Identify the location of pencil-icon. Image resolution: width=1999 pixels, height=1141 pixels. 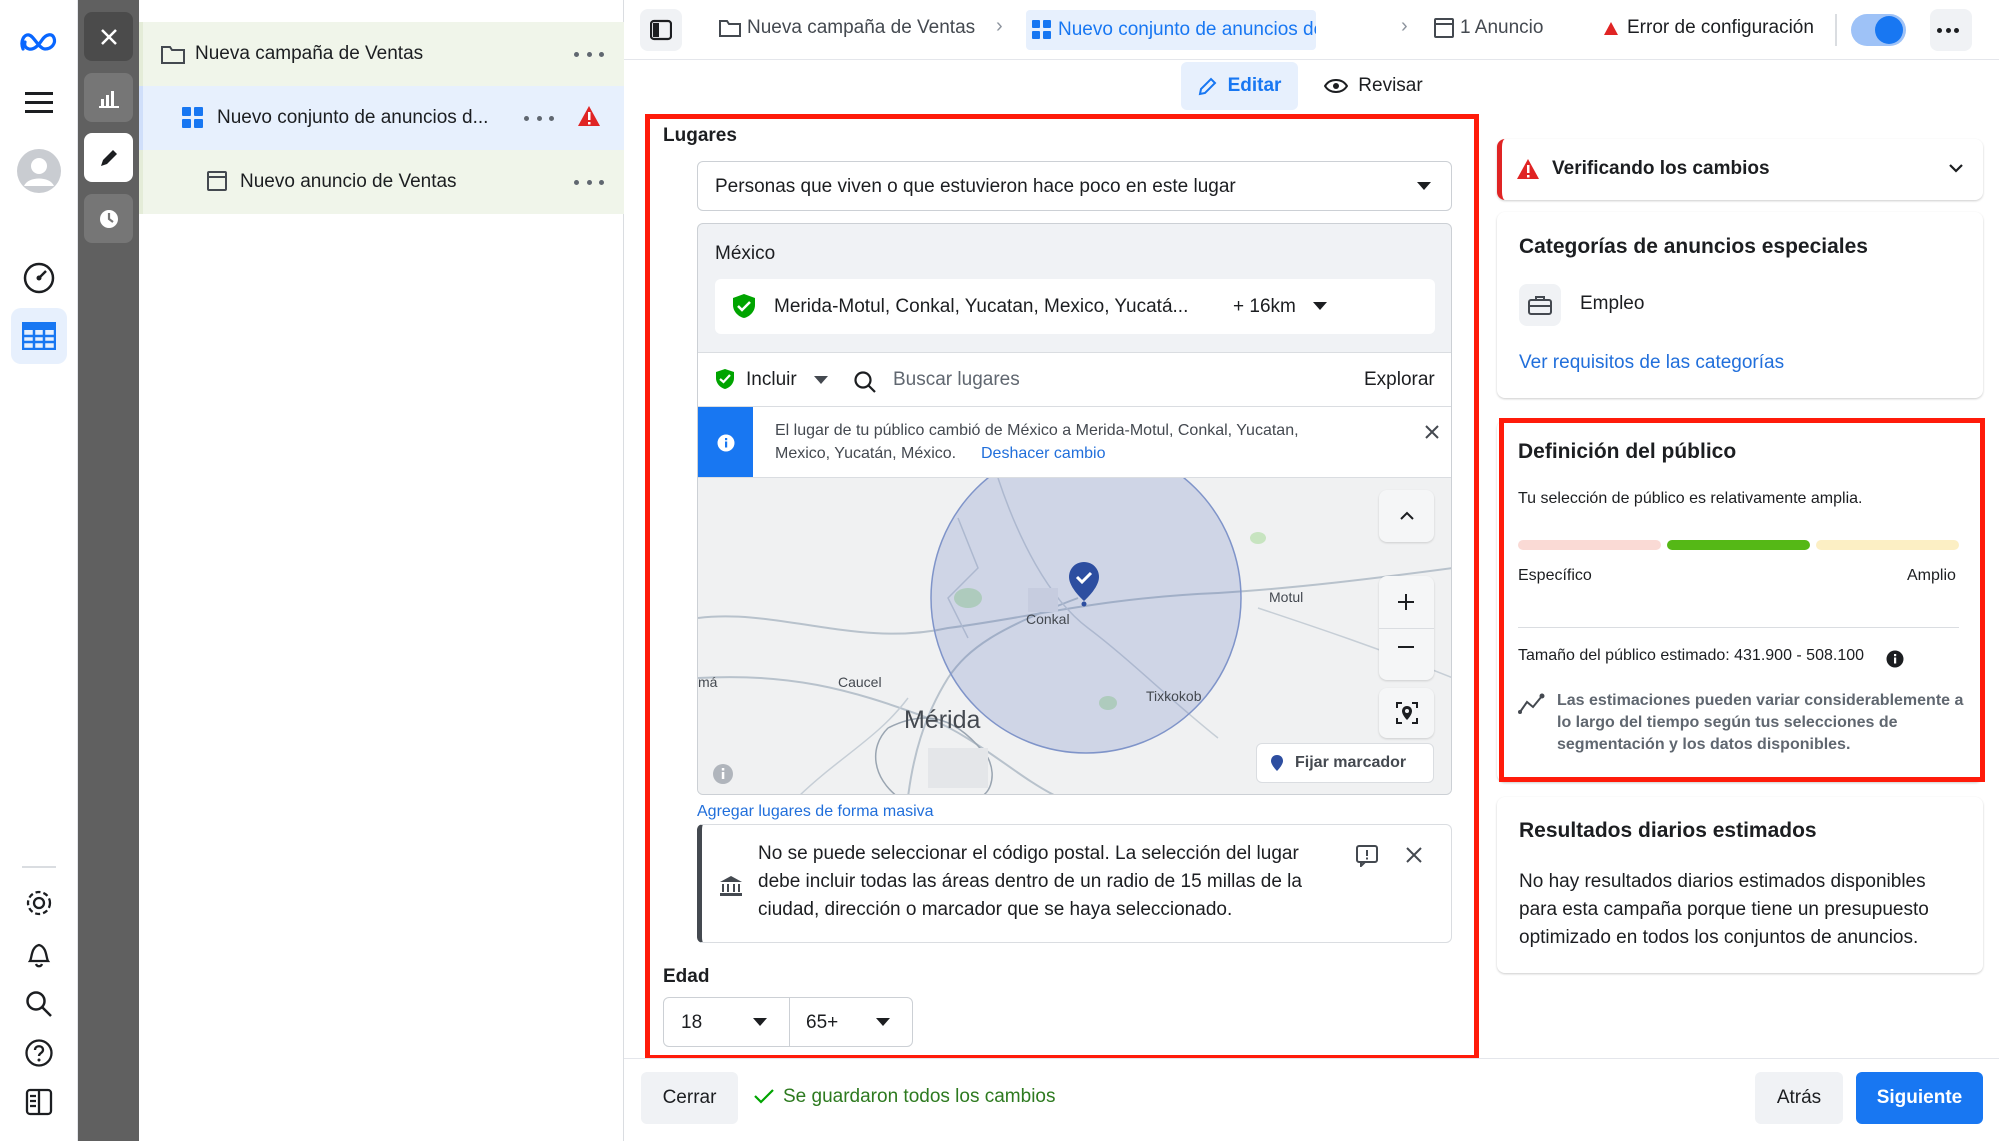
(1208, 86).